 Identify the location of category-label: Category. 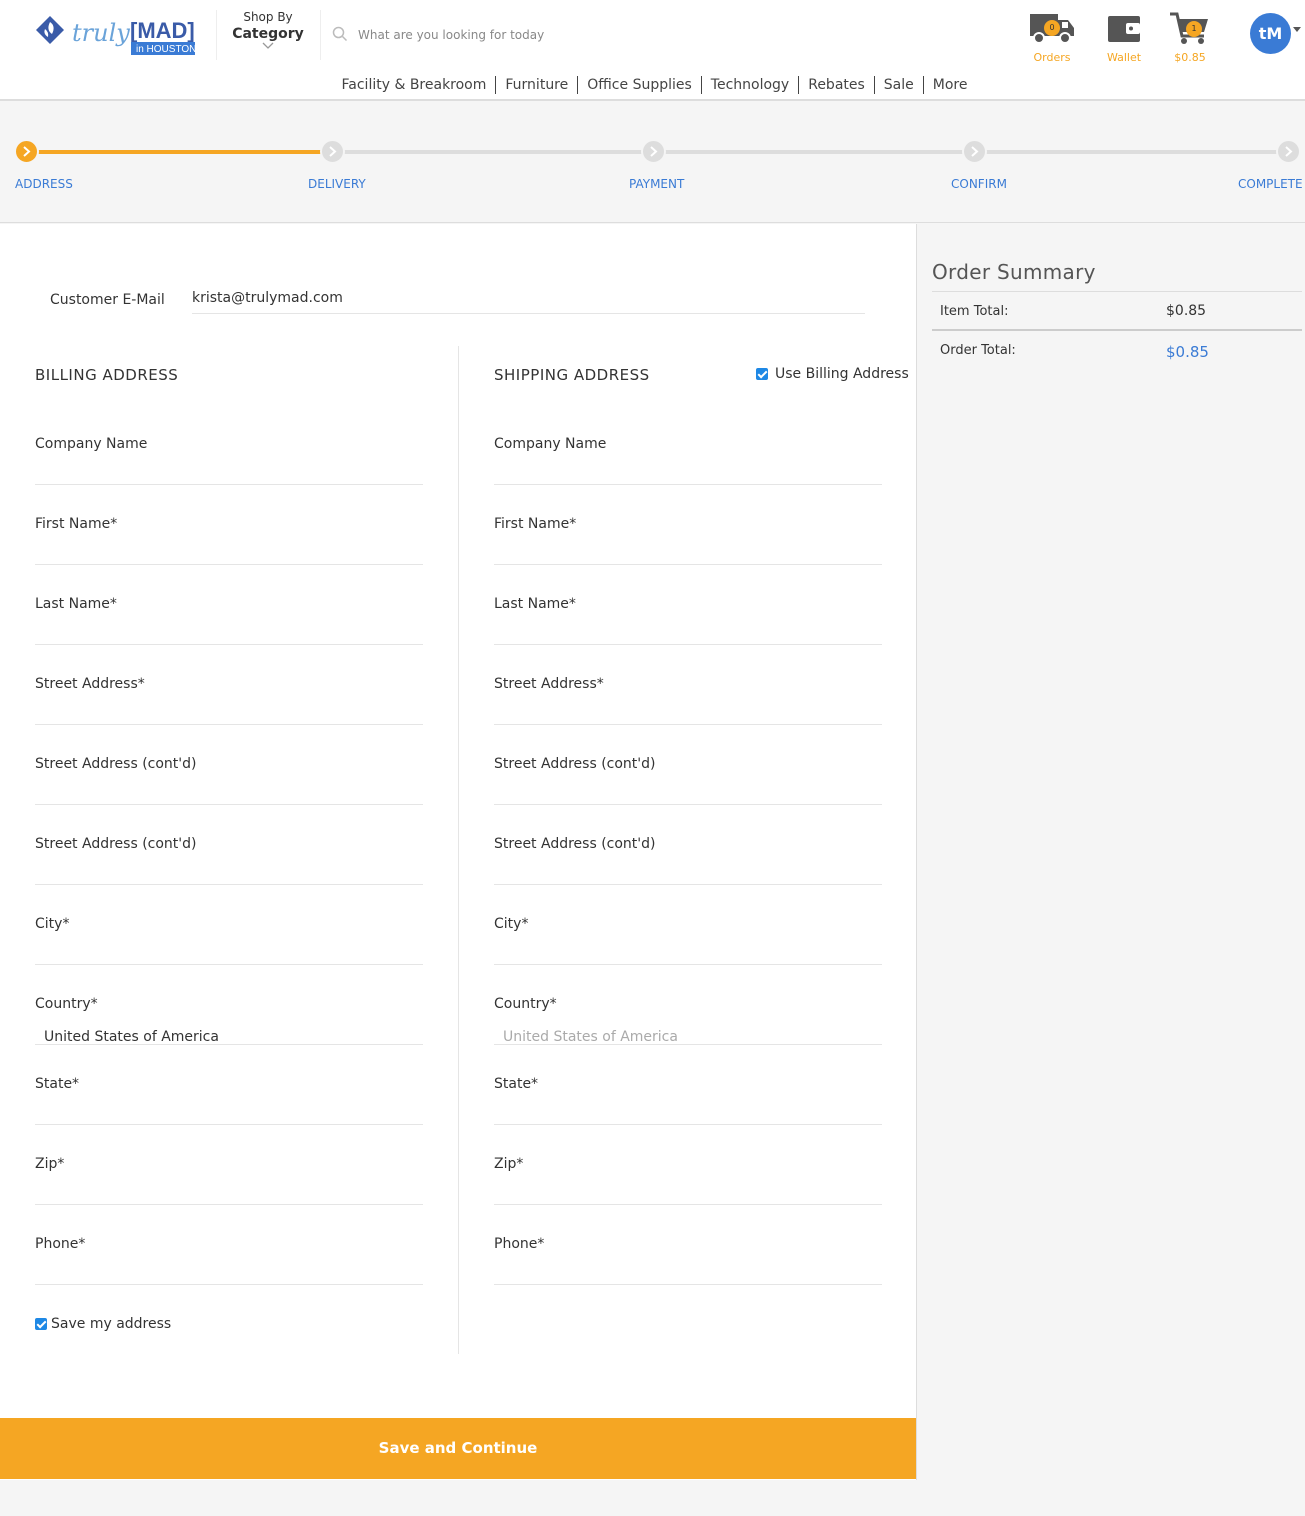
(268, 34).